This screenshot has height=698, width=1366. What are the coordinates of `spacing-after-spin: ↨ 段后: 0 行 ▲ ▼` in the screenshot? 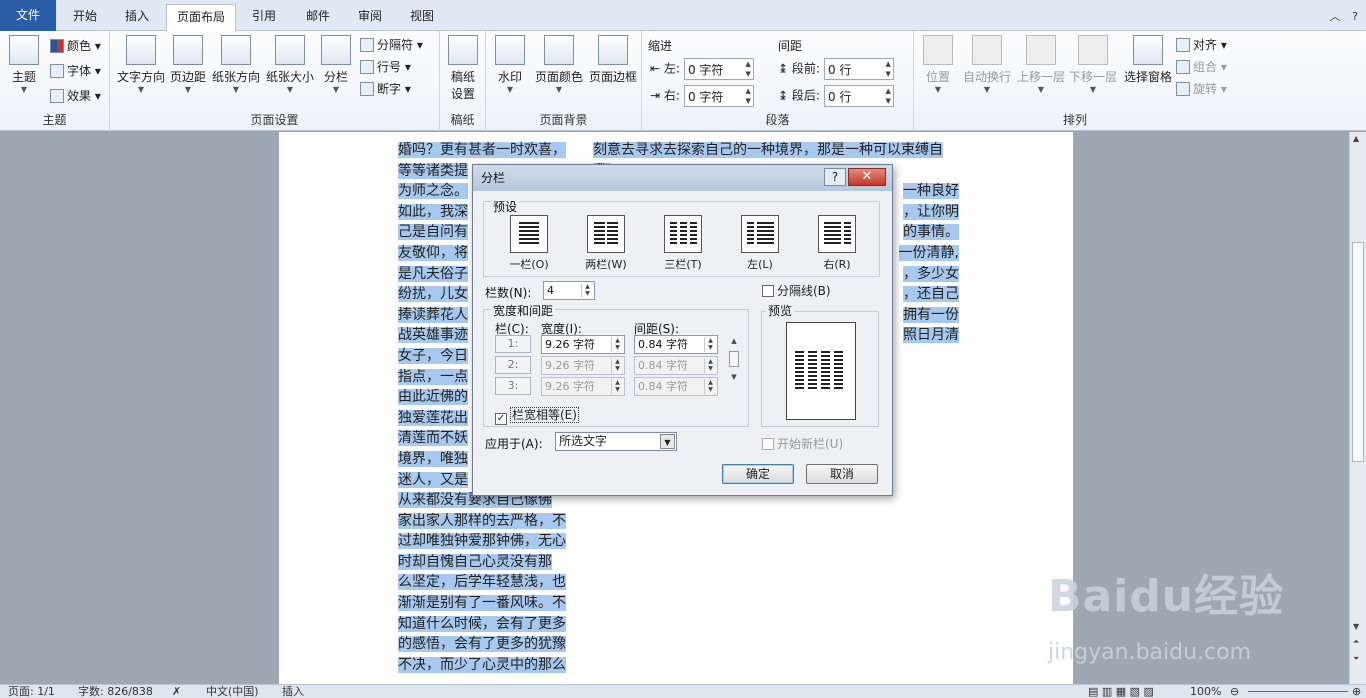 It's located at (836, 96).